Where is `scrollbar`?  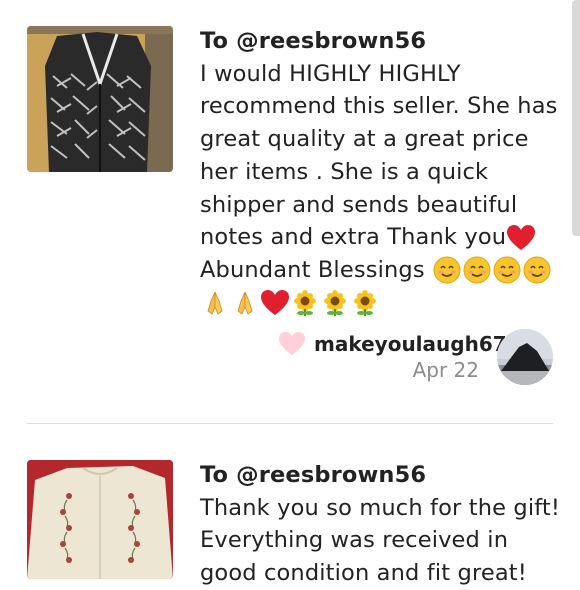 scrollbar is located at coordinates (576, 118).